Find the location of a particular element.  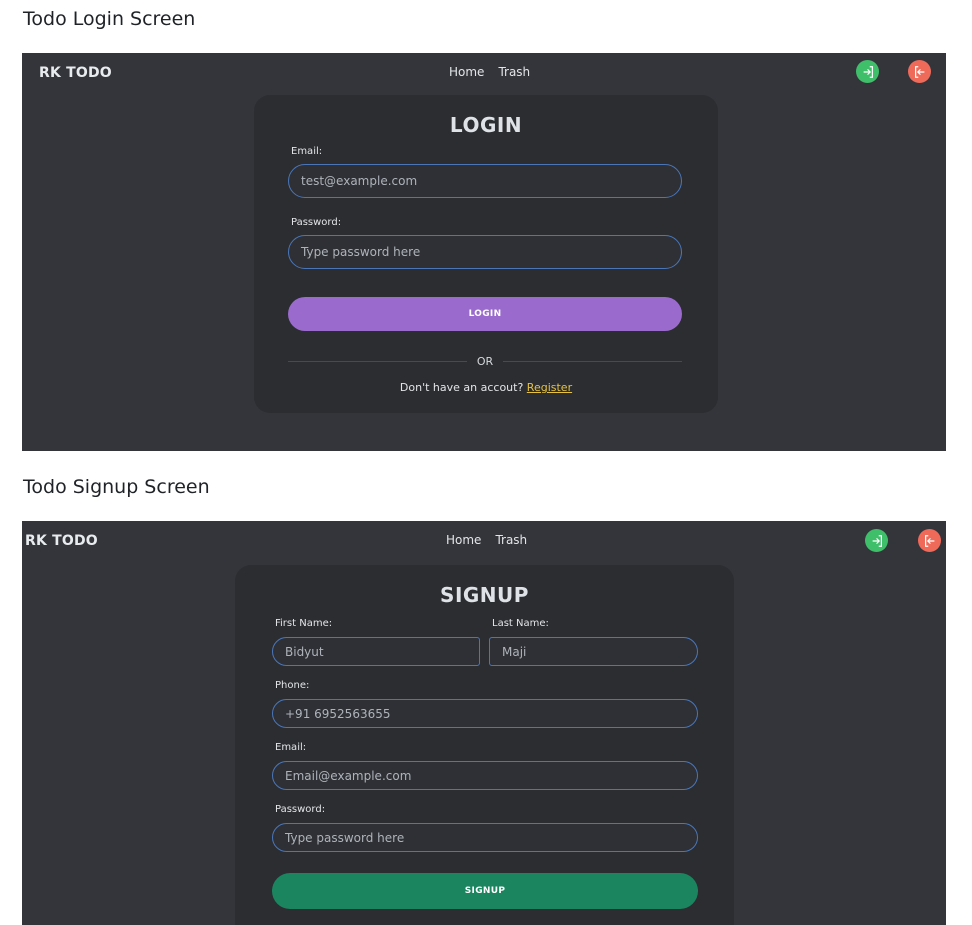

register-prompt: Don't have an accout? Register is located at coordinates (486, 387).